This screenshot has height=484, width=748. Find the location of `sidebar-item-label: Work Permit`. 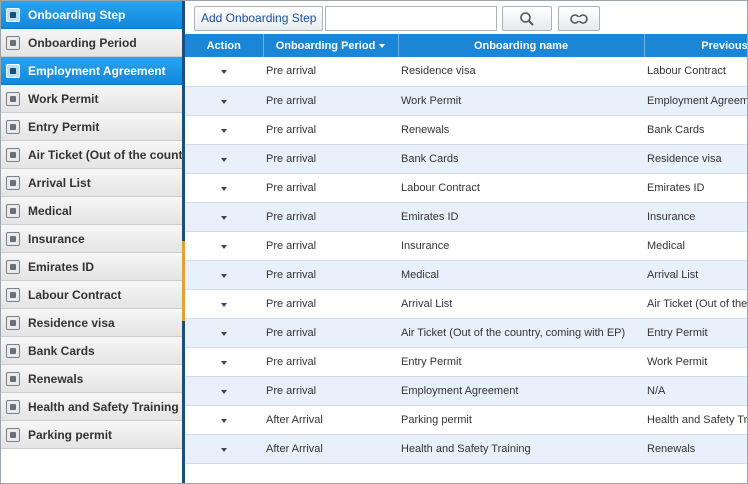

sidebar-item-label: Work Permit is located at coordinates (63, 98).